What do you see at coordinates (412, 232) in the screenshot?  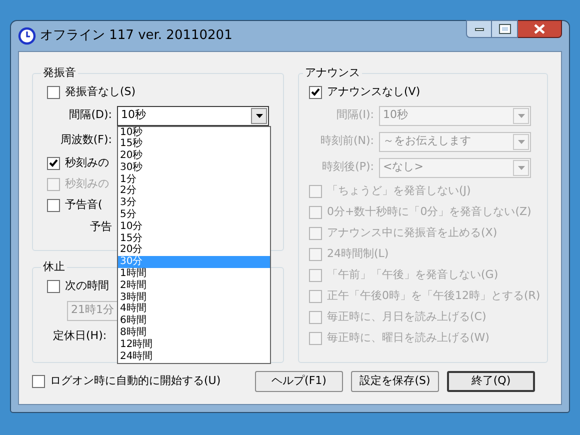 I see `checkbox-label: アナウンス中に発振音を止める(X)` at bounding box center [412, 232].